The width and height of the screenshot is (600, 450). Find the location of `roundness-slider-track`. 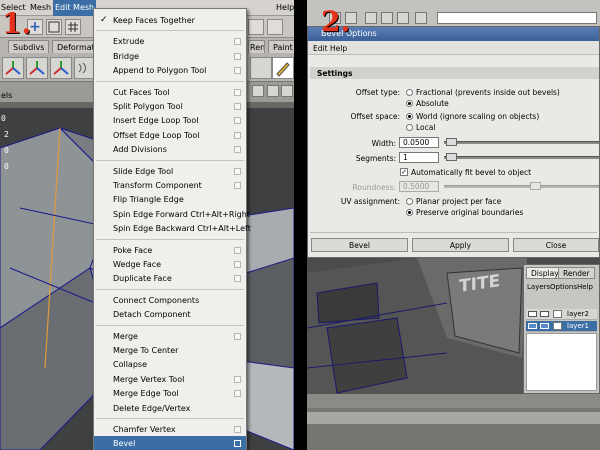

roundness-slider-track is located at coordinates (521, 186).